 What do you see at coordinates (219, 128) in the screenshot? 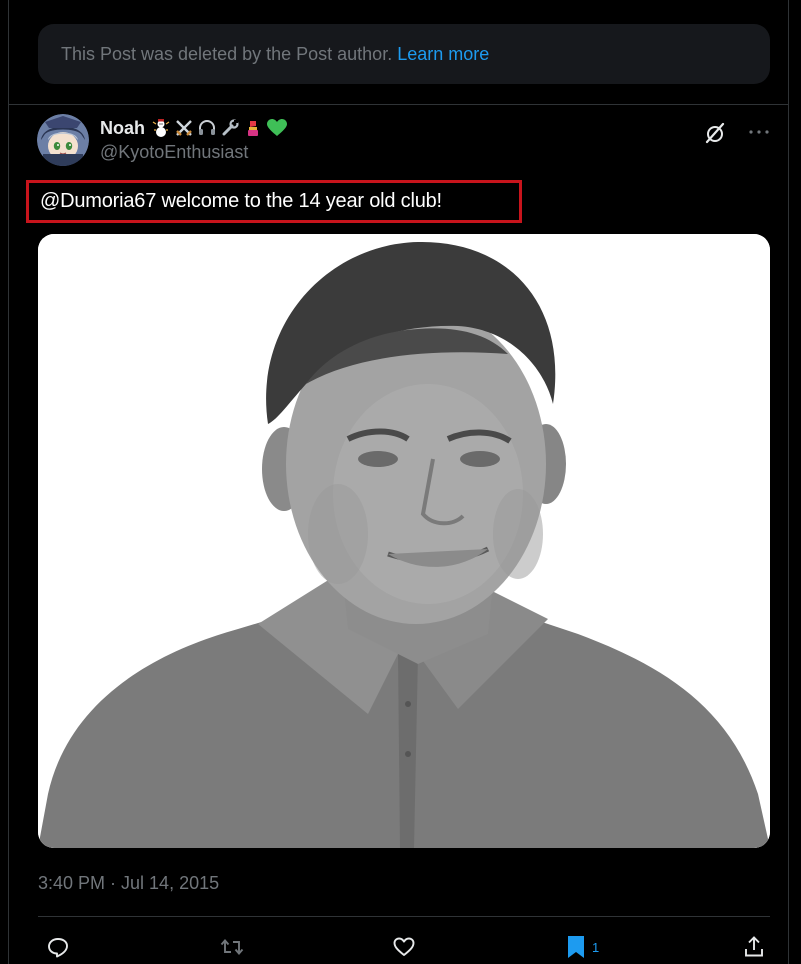
I see `name-emoji-row` at bounding box center [219, 128].